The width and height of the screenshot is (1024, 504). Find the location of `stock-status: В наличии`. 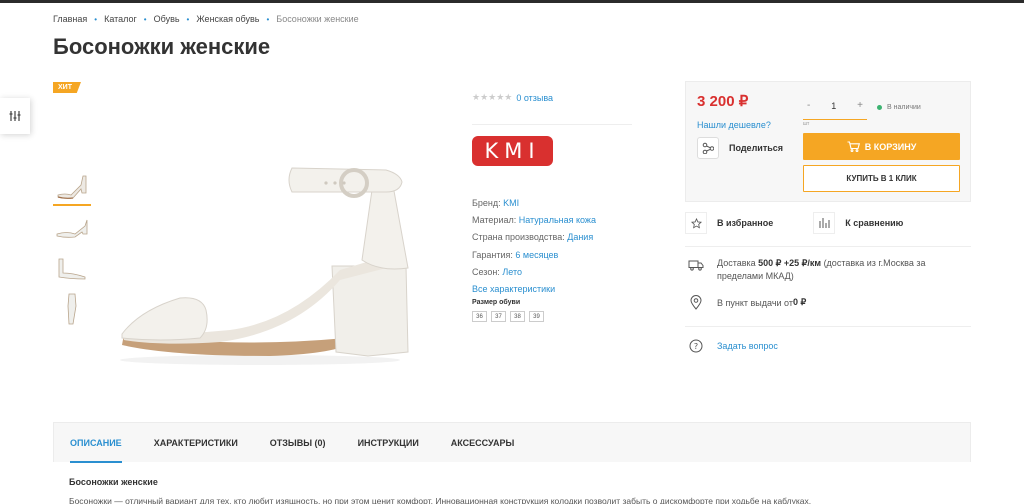

stock-status: В наличии is located at coordinates (899, 107).